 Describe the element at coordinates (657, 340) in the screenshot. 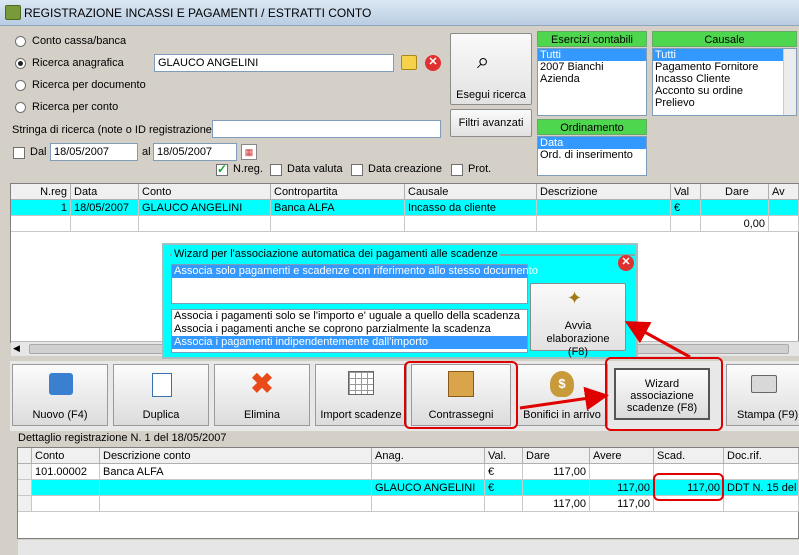

I see `arrow-to-avvia` at that location.